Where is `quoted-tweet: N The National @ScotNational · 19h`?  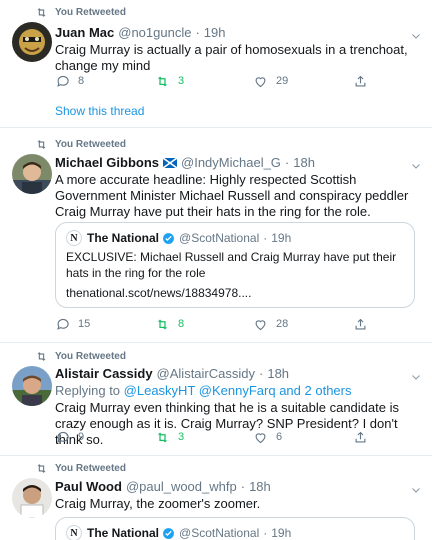 quoted-tweet: N The National @ScotNational · 19h is located at coordinates (235, 528).